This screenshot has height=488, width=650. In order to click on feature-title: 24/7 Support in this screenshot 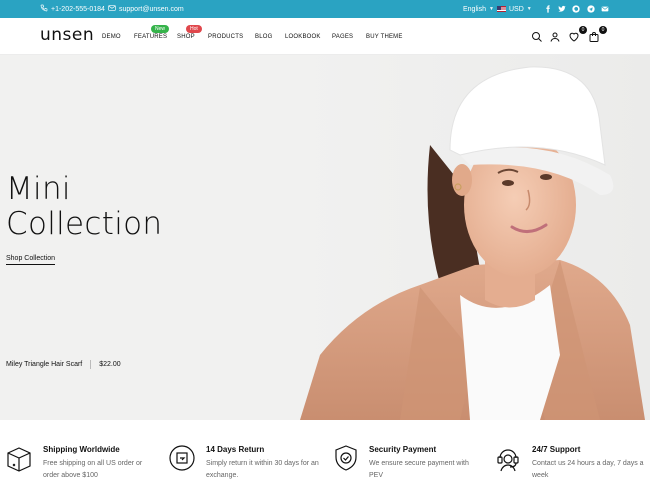, I will do `click(556, 449)`.